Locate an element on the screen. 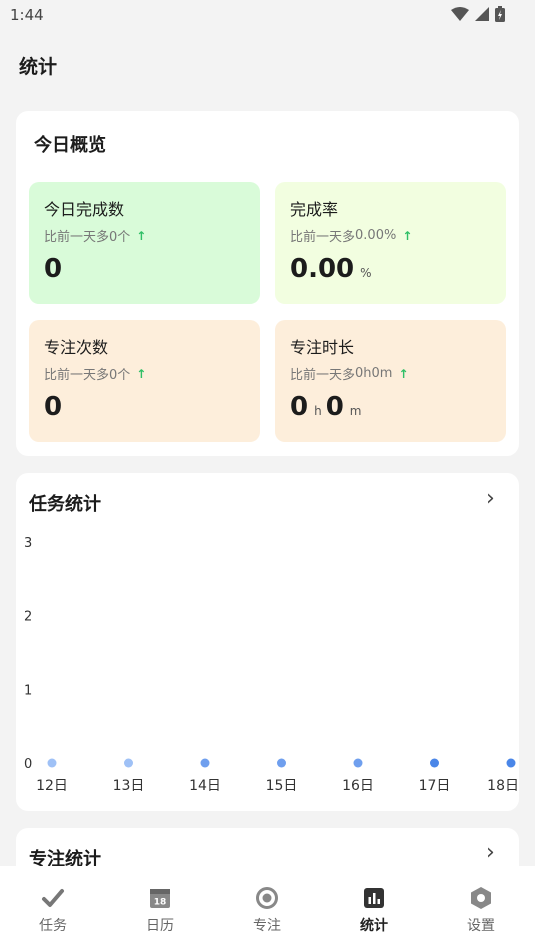  x-tick-label: 14日 is located at coordinates (205, 786).